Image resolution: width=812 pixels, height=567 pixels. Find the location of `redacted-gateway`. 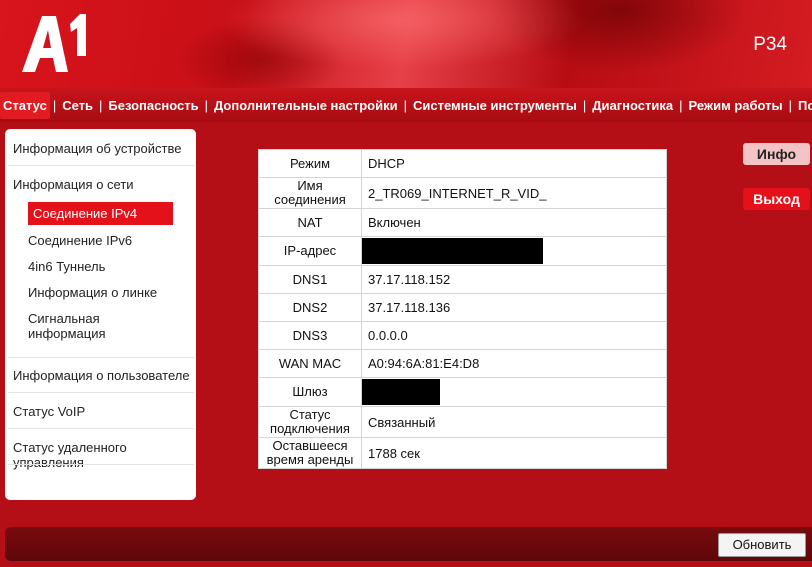

redacted-gateway is located at coordinates (401, 392).